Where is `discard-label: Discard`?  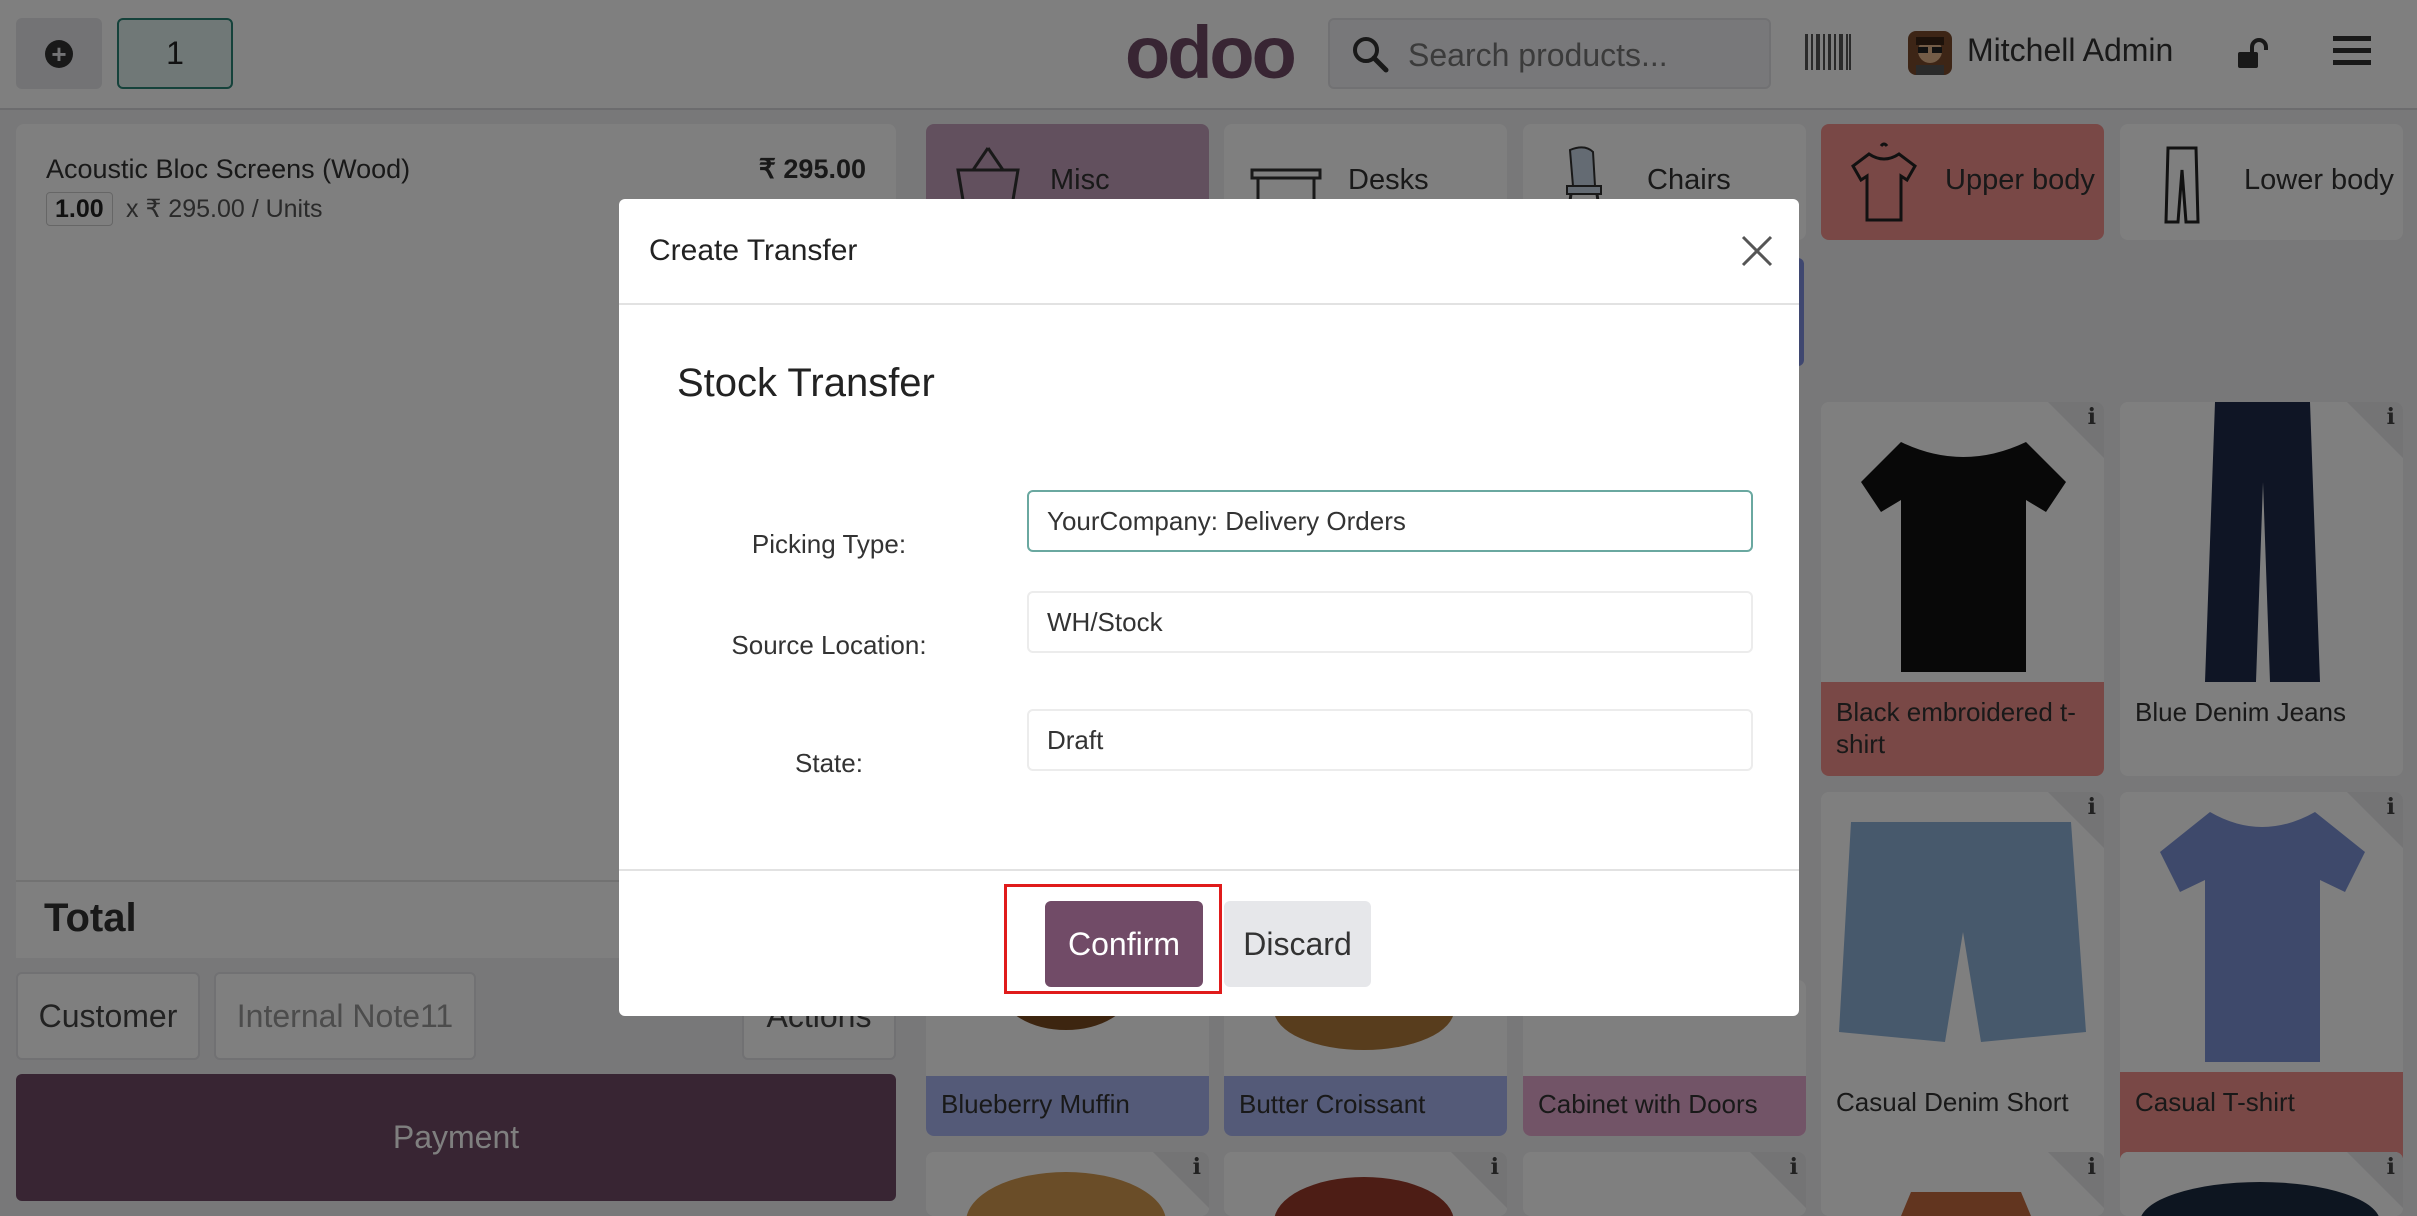 discard-label: Discard is located at coordinates (1297, 943).